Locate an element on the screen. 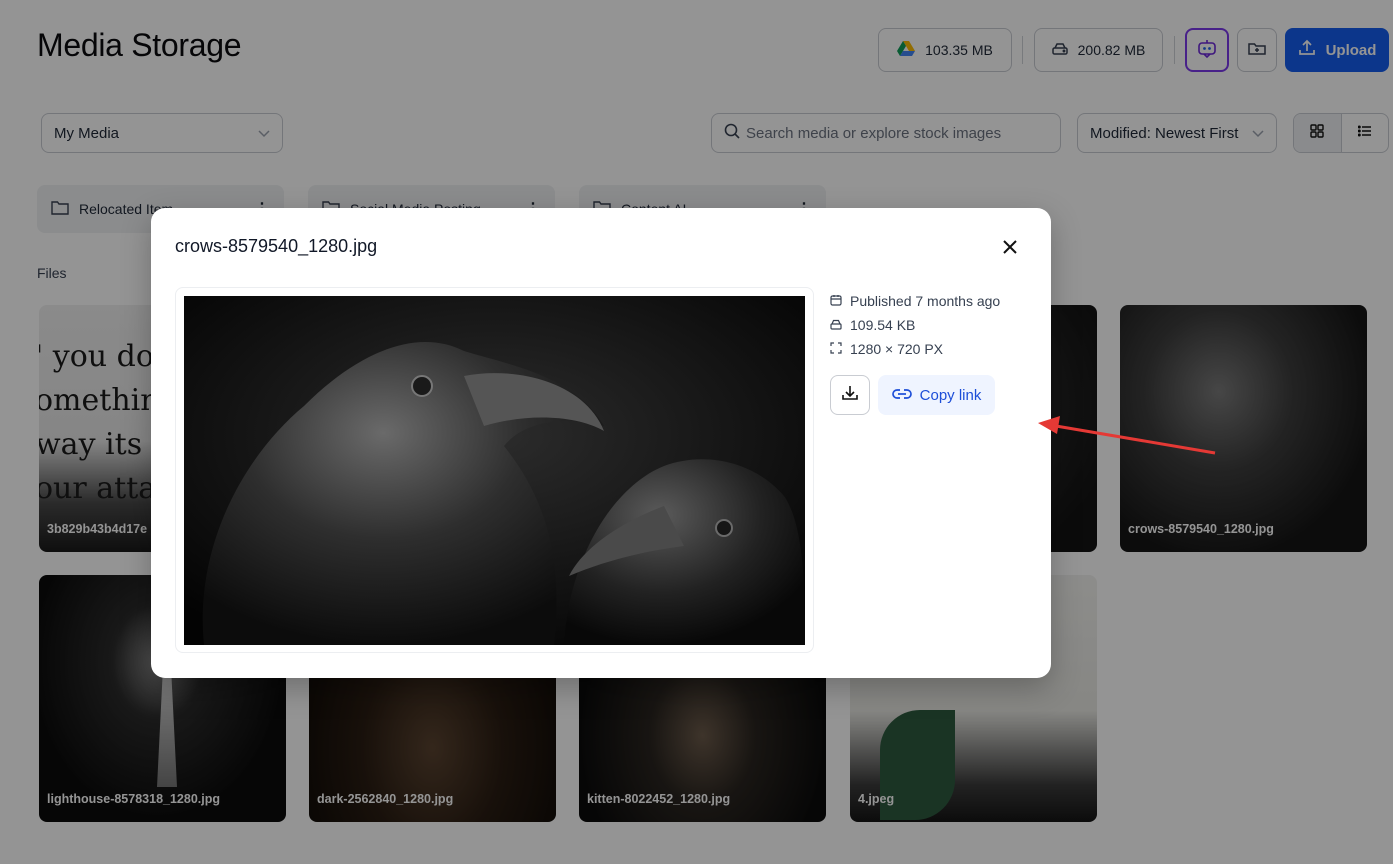  copy-link-button: Copy link is located at coordinates (936, 395).